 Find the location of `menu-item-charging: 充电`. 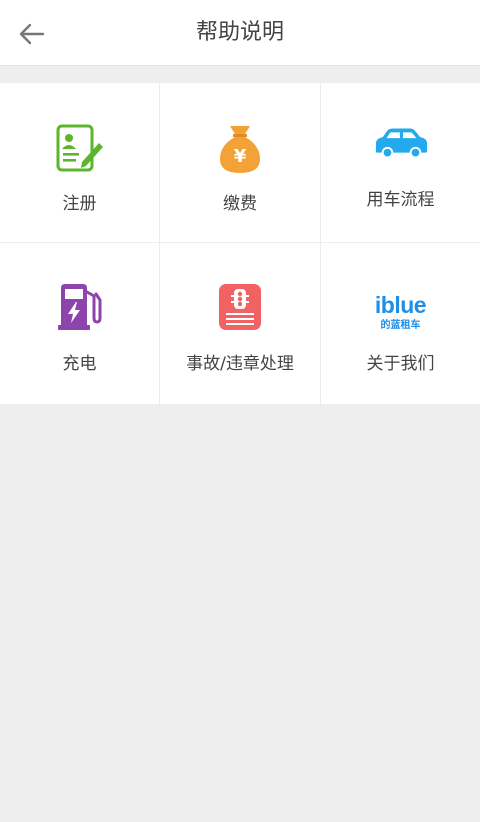

menu-item-charging: 充电 is located at coordinates (80, 323).